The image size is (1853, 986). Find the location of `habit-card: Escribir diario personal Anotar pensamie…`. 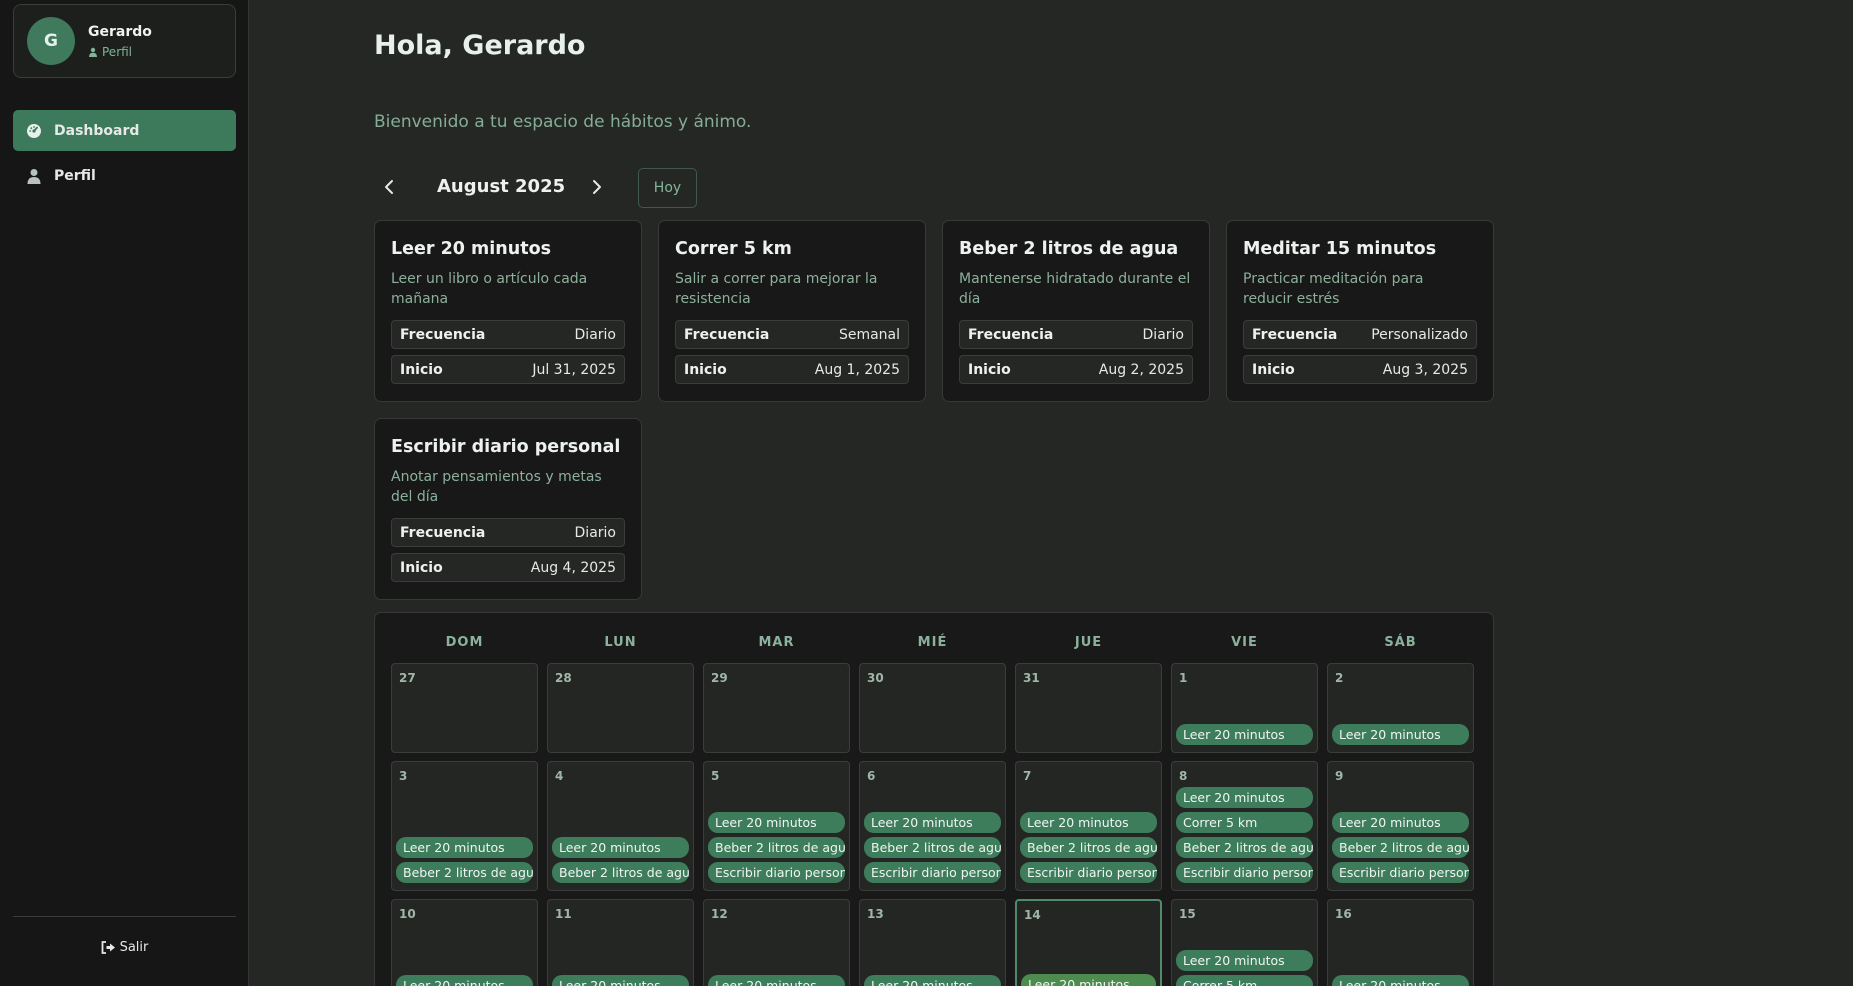

habit-card: Escribir diario personal Anotar pensamie… is located at coordinates (508, 509).